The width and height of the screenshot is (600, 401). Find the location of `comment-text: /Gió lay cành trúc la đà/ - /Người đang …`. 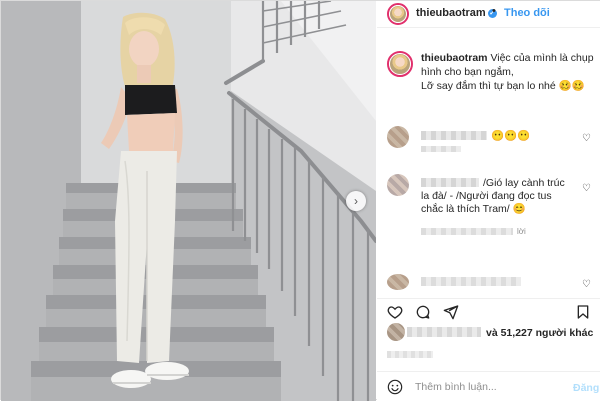

comment-text: /Gió lay cành trúc la đà/ - /Người đang … is located at coordinates (496, 196).